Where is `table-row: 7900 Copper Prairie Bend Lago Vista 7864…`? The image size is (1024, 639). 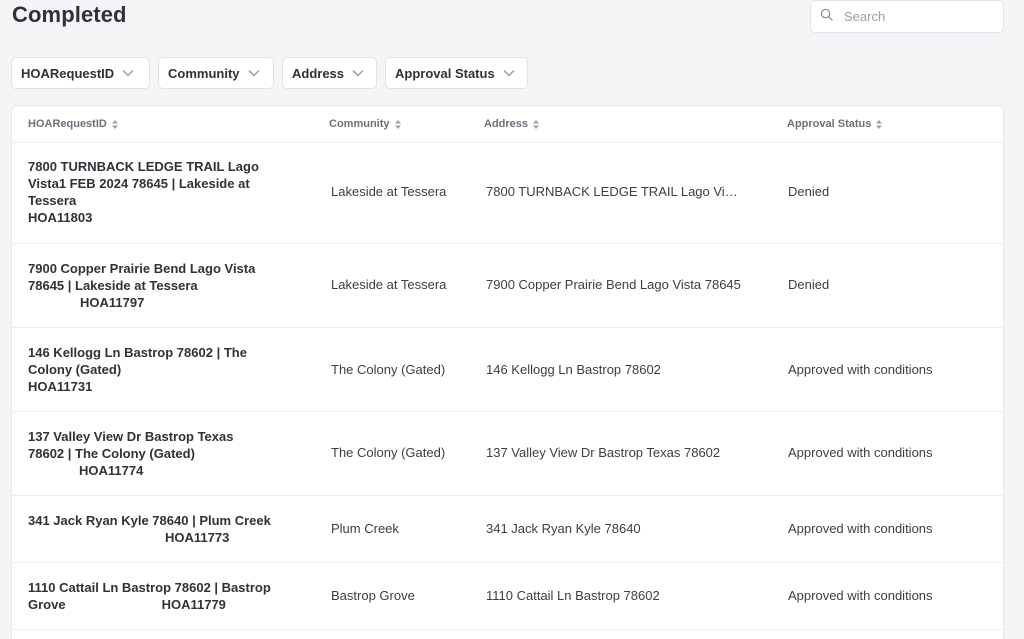 table-row: 7900 Copper Prairie Bend Lago Vista 7864… is located at coordinates (507, 286).